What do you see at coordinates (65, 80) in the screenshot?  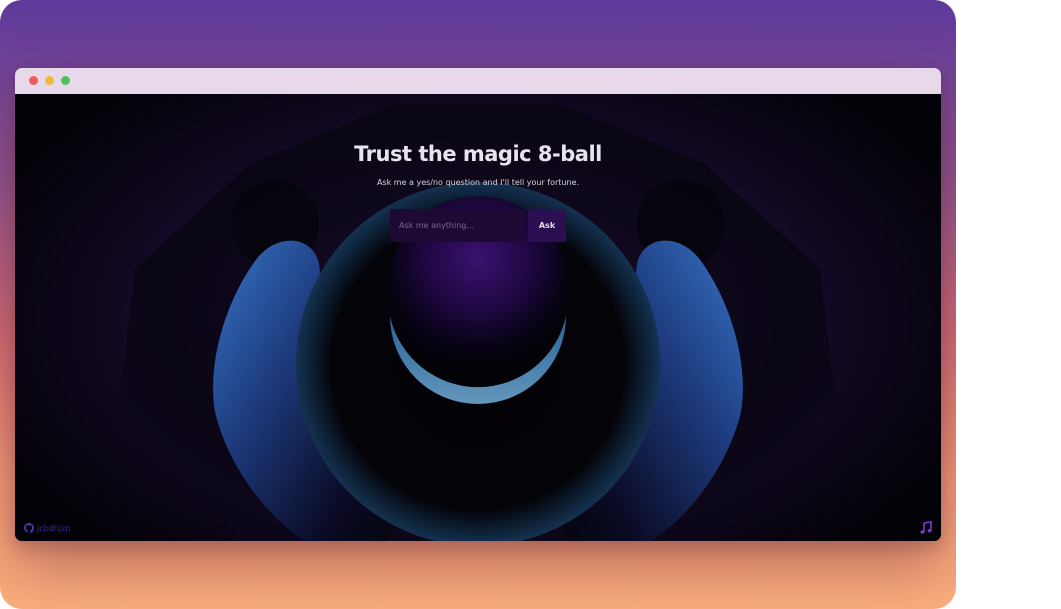 I see `maximize-window-button` at bounding box center [65, 80].